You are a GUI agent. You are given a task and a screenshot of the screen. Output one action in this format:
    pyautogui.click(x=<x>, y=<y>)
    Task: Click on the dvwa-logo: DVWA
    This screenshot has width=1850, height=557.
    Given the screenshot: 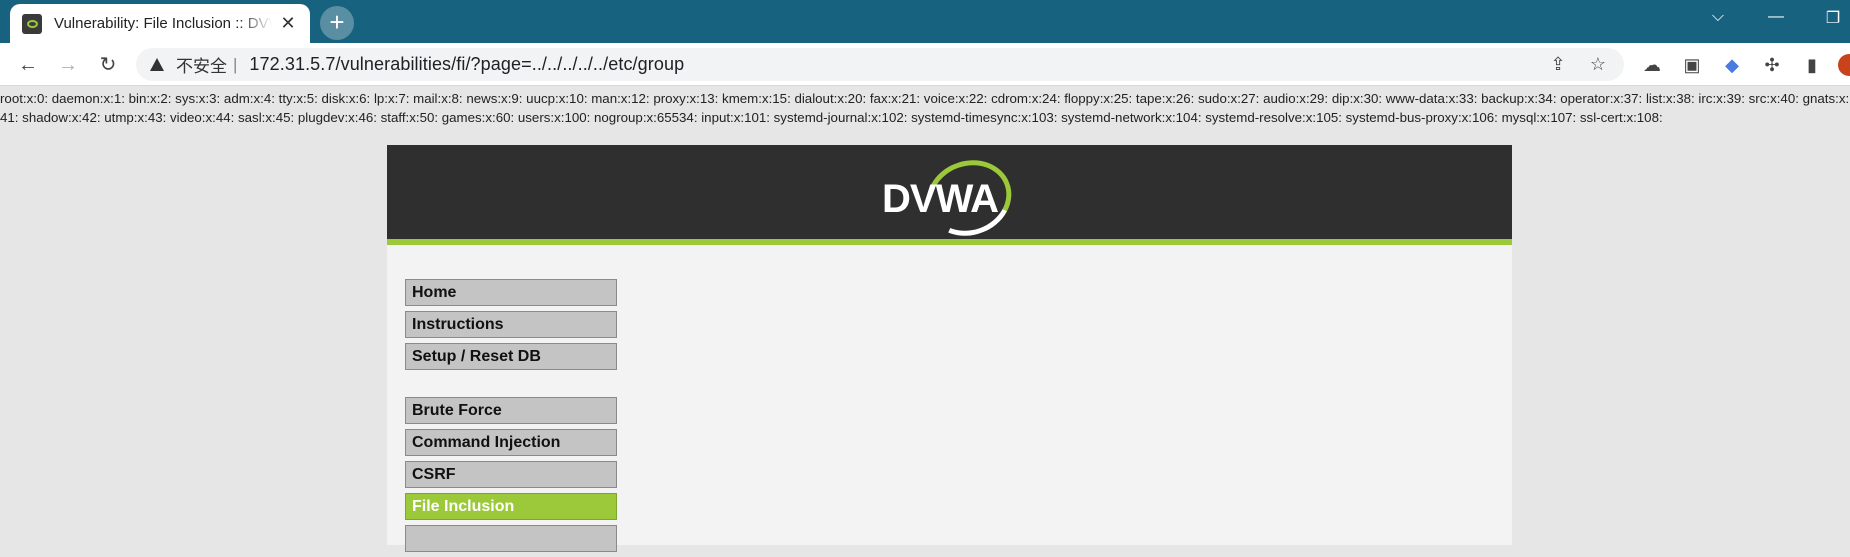 What is the action you would take?
    pyautogui.click(x=952, y=198)
    